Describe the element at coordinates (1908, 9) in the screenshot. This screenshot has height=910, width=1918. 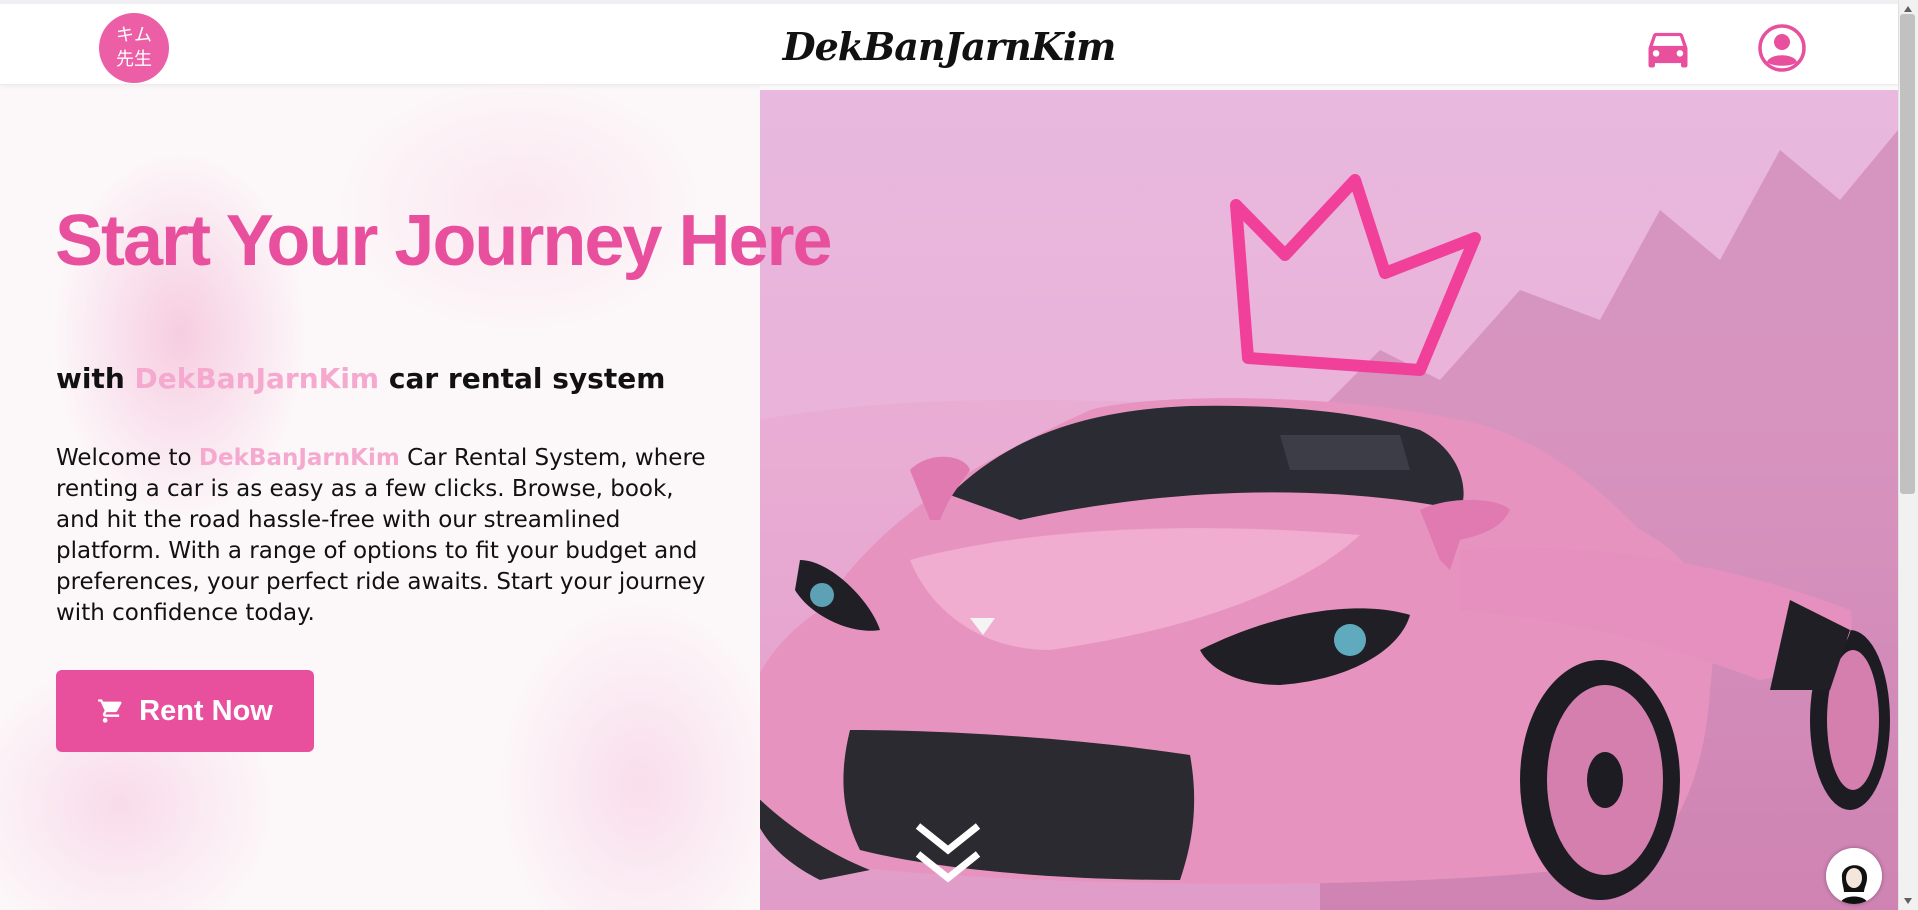
I see `scroll-up-arrow-icon` at that location.